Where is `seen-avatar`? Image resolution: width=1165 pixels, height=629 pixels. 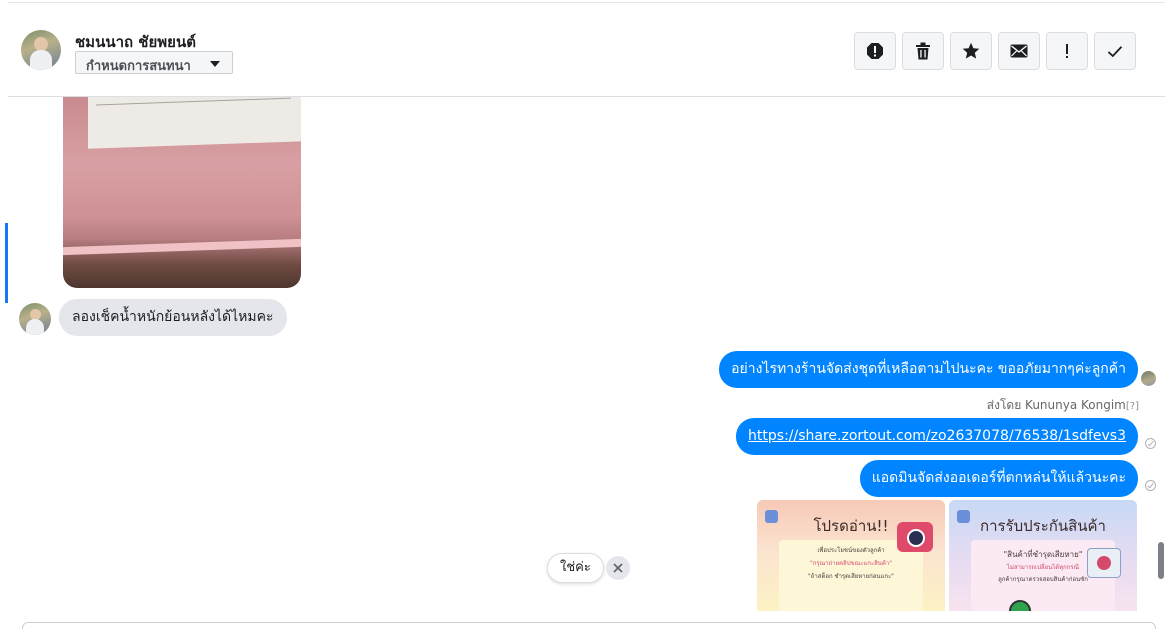 seen-avatar is located at coordinates (1148, 378).